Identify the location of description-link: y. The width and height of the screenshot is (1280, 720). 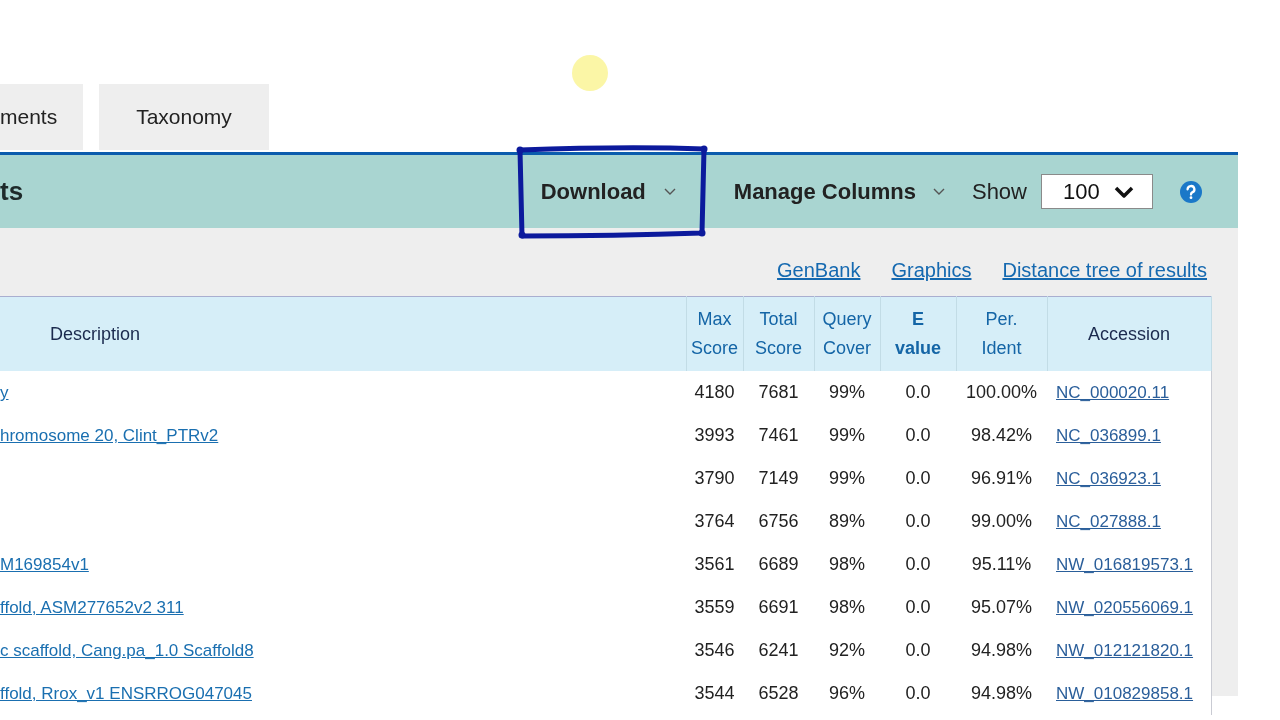
(4, 392).